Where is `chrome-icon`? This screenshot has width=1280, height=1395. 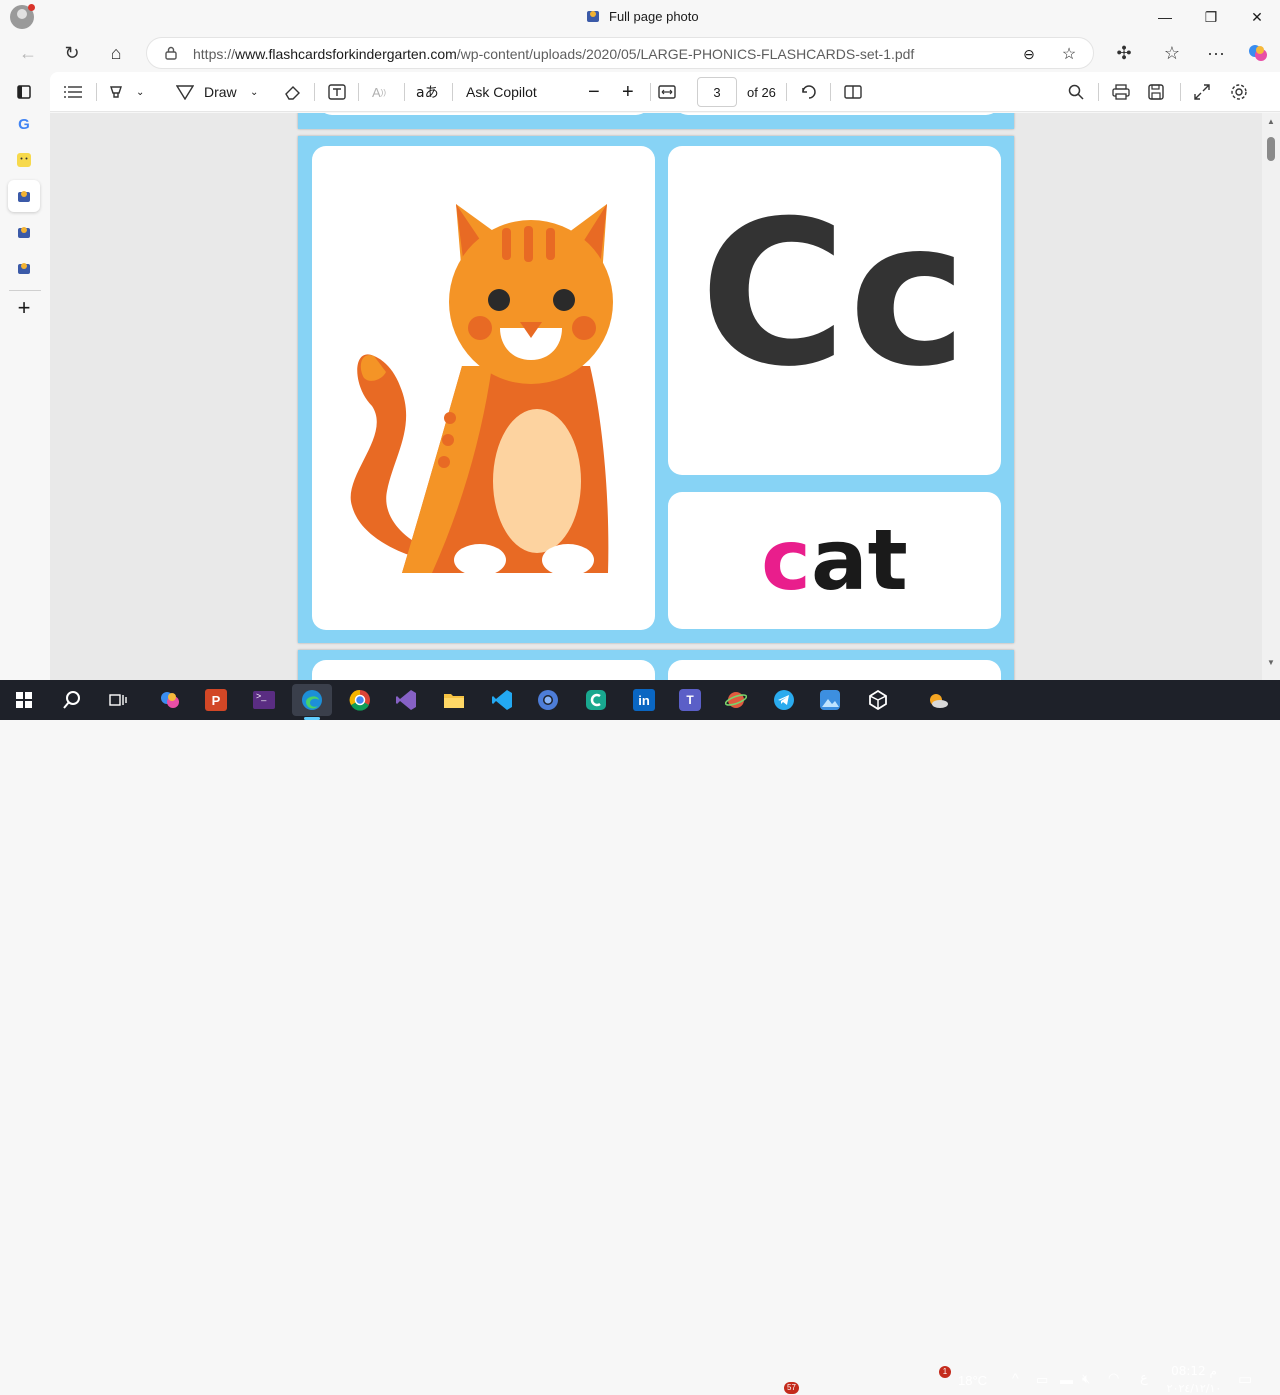
chrome-icon is located at coordinates (360, 700).